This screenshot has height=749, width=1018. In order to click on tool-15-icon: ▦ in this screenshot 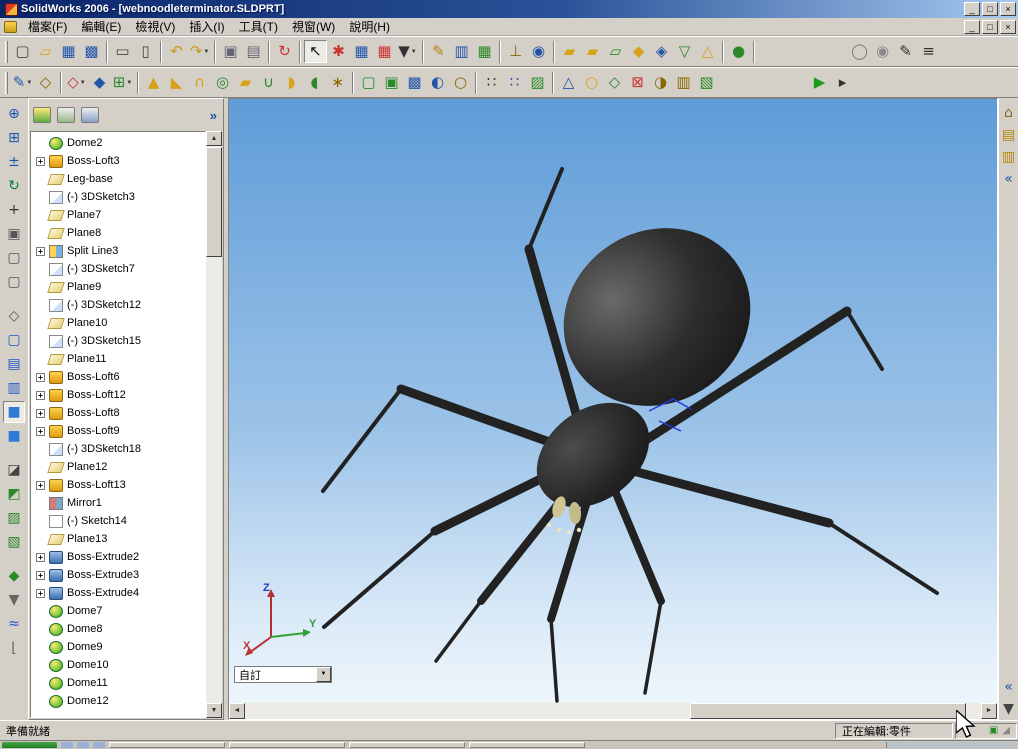, I will do `click(384, 51)`.